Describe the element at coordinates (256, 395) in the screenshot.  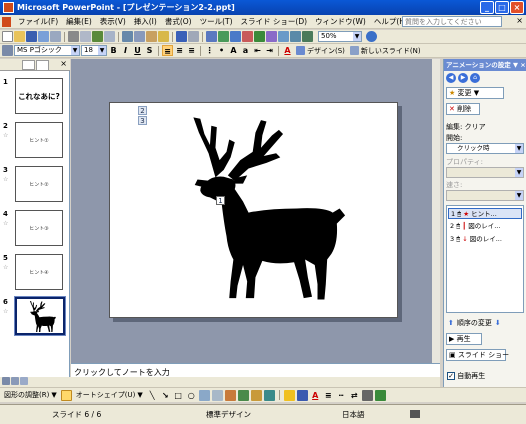
I see `clipart-icon` at that location.